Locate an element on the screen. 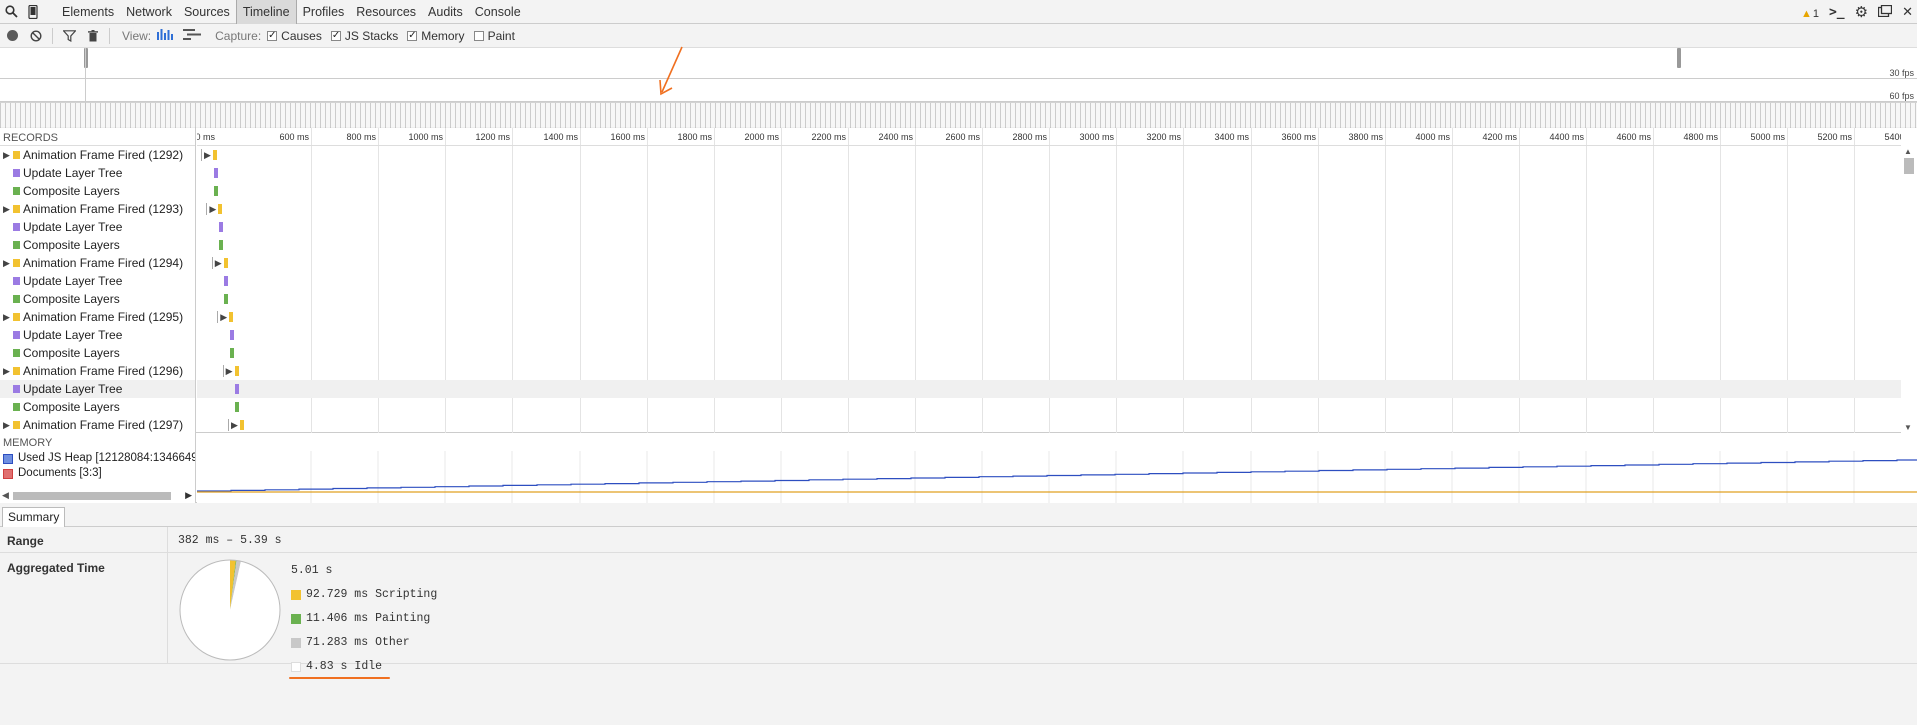 This screenshot has width=1917, height=725. view-flamechart-button is located at coordinates (165, 35).